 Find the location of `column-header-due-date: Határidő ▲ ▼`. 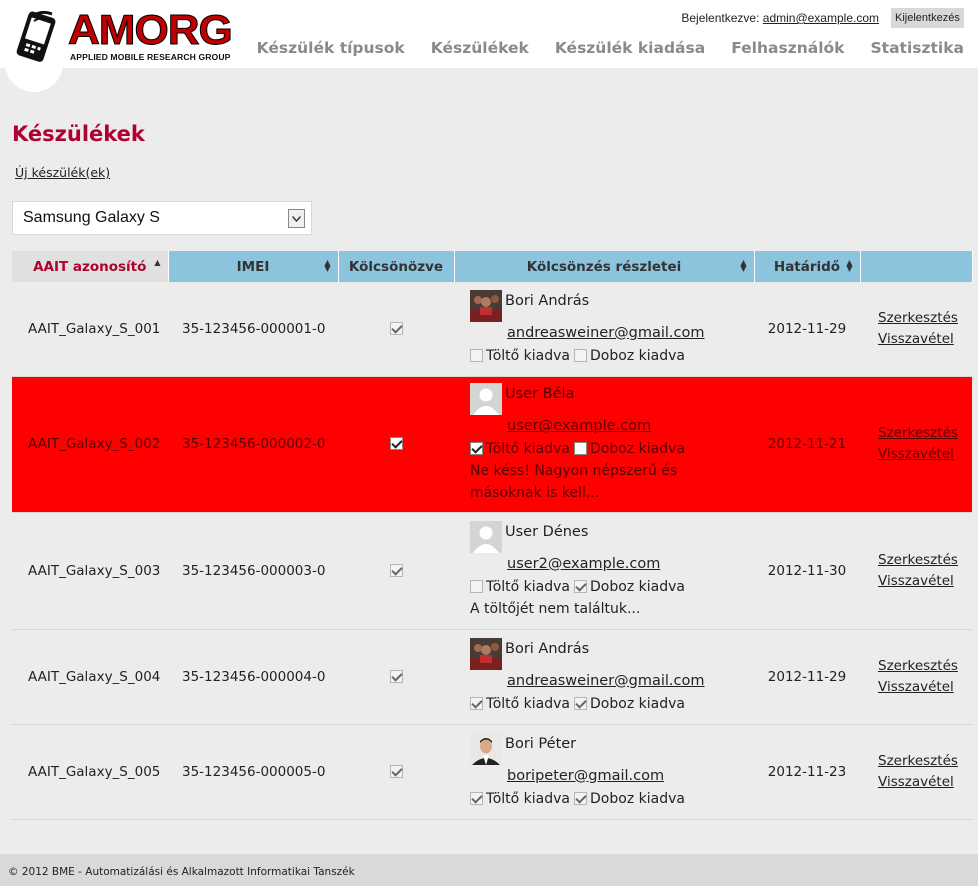

column-header-due-date: Határidő ▲ ▼ is located at coordinates (807, 266).